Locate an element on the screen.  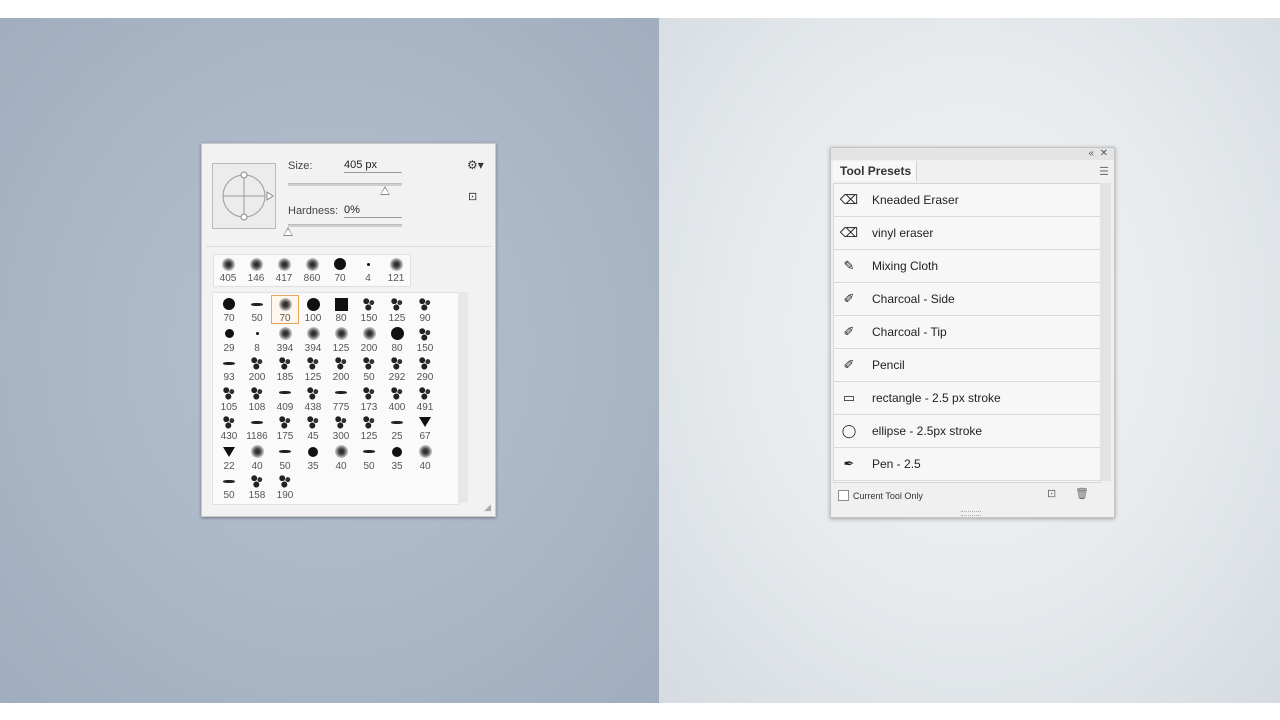
brush-preset: 158 is located at coordinates (257, 486).